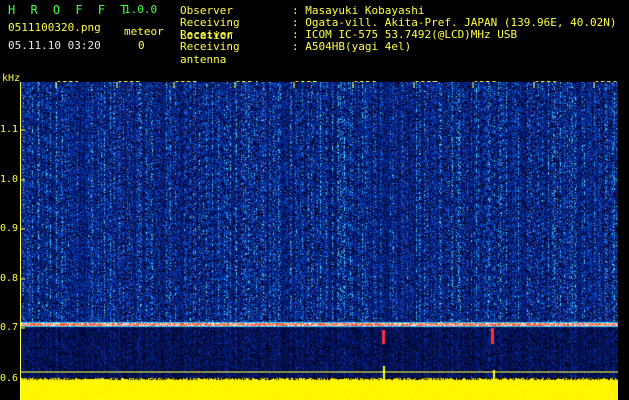 This screenshot has width=629, height=400. Describe the element at coordinates (210, 53) in the screenshot. I see `antenna-key: Receiving antenna` at that location.